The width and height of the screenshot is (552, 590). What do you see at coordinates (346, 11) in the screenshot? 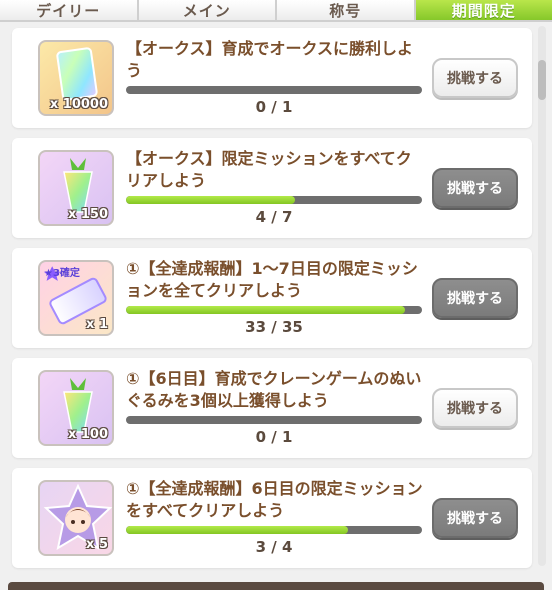
I see `tab-titles: 称号` at bounding box center [346, 11].